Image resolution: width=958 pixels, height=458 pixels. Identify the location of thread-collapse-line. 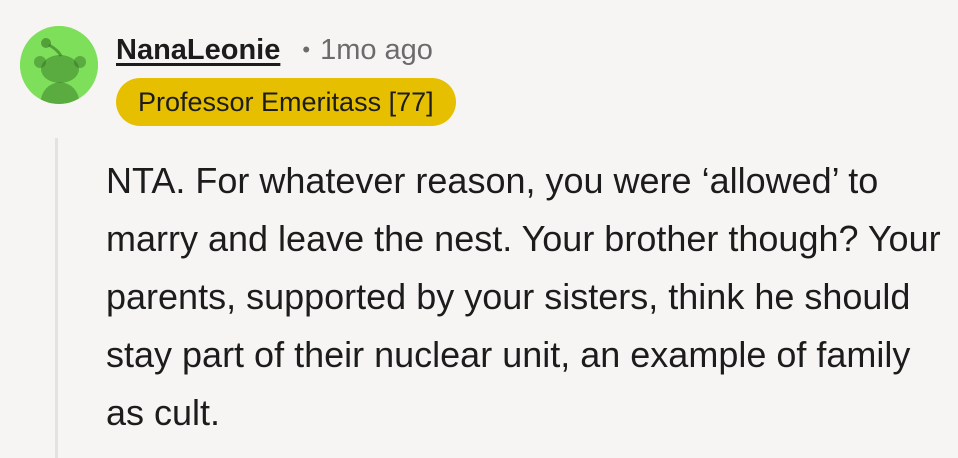
(56, 298).